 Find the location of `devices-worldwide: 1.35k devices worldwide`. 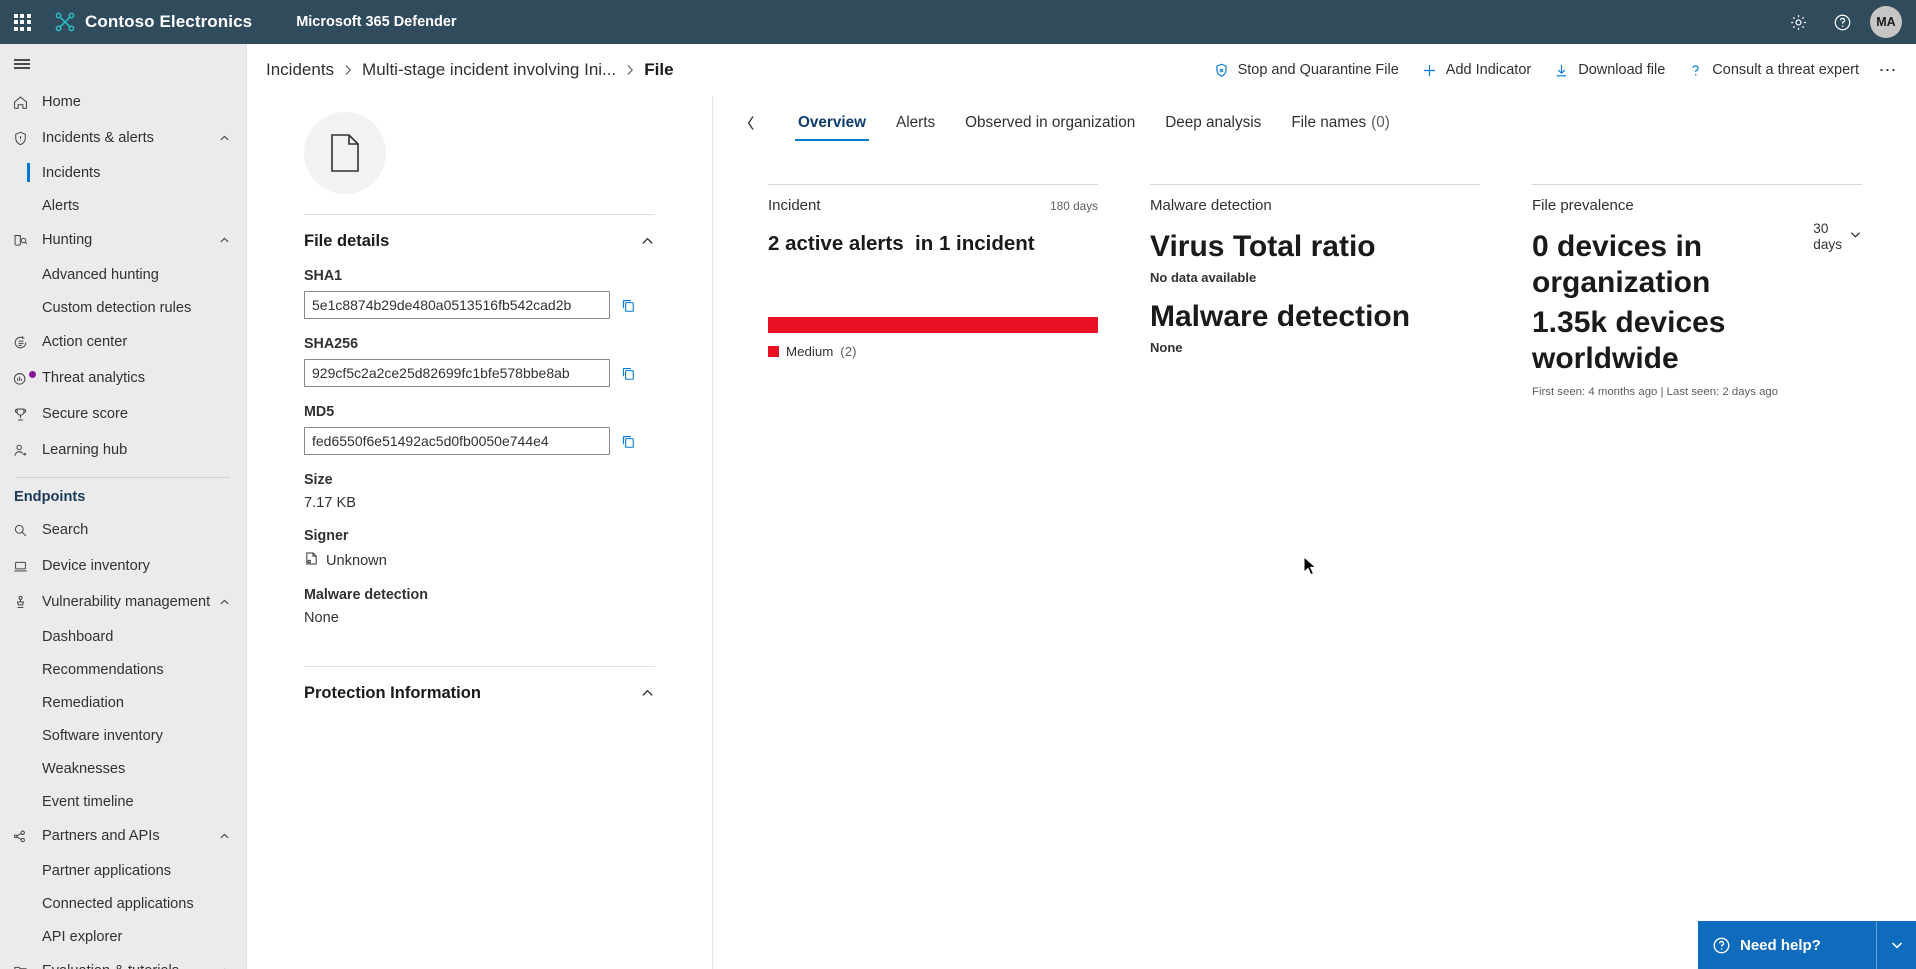

devices-worldwide: 1.35k devices worldwide is located at coordinates (1629, 340).